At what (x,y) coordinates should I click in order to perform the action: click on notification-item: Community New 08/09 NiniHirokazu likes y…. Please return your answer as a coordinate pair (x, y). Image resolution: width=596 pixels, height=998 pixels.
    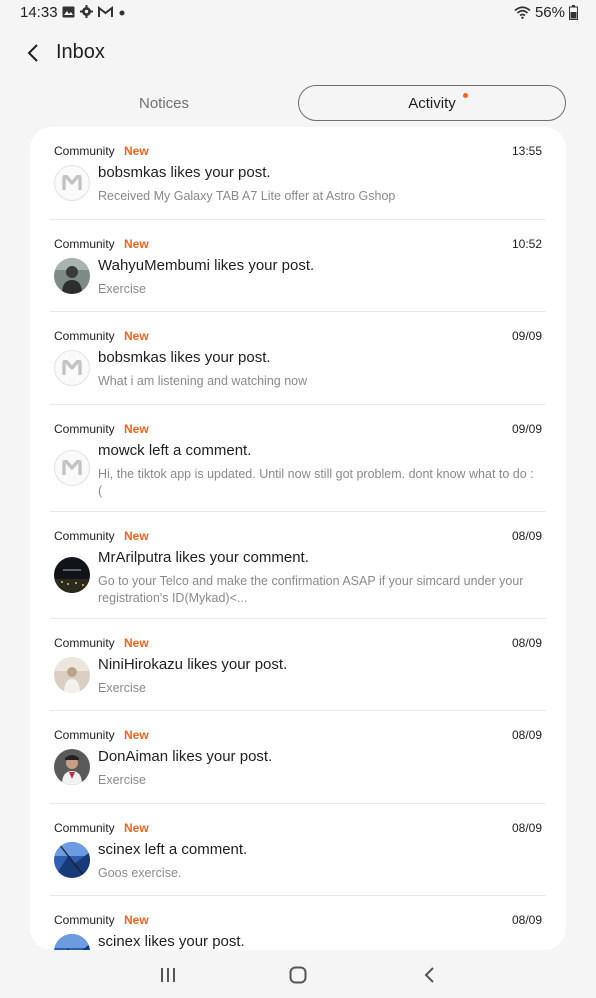
    Looking at the image, I should click on (298, 665).